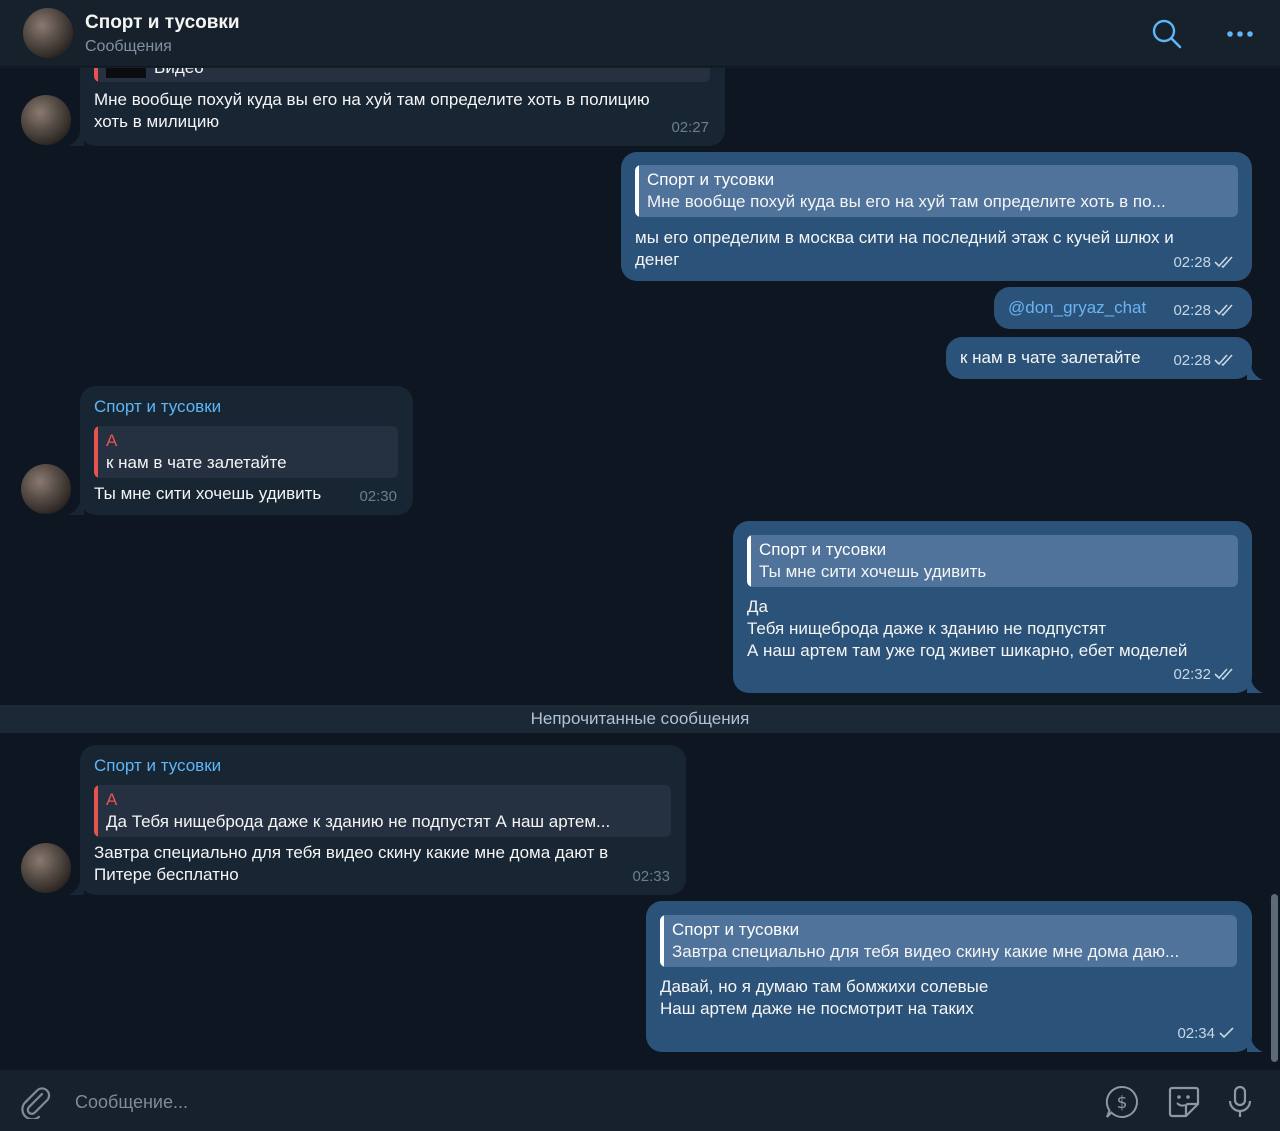  I want to click on reply-preview: А к нам в чате залетайте, so click(246, 452).